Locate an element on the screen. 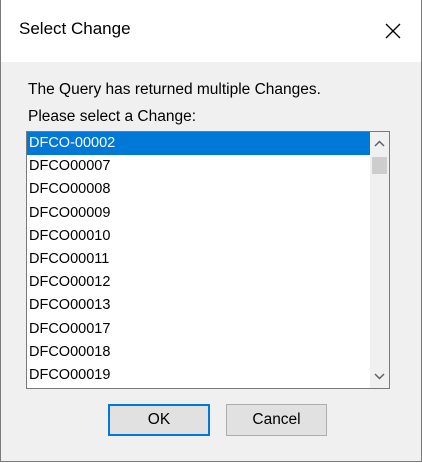  list-item: DFCO-00002 is located at coordinates (198, 144).